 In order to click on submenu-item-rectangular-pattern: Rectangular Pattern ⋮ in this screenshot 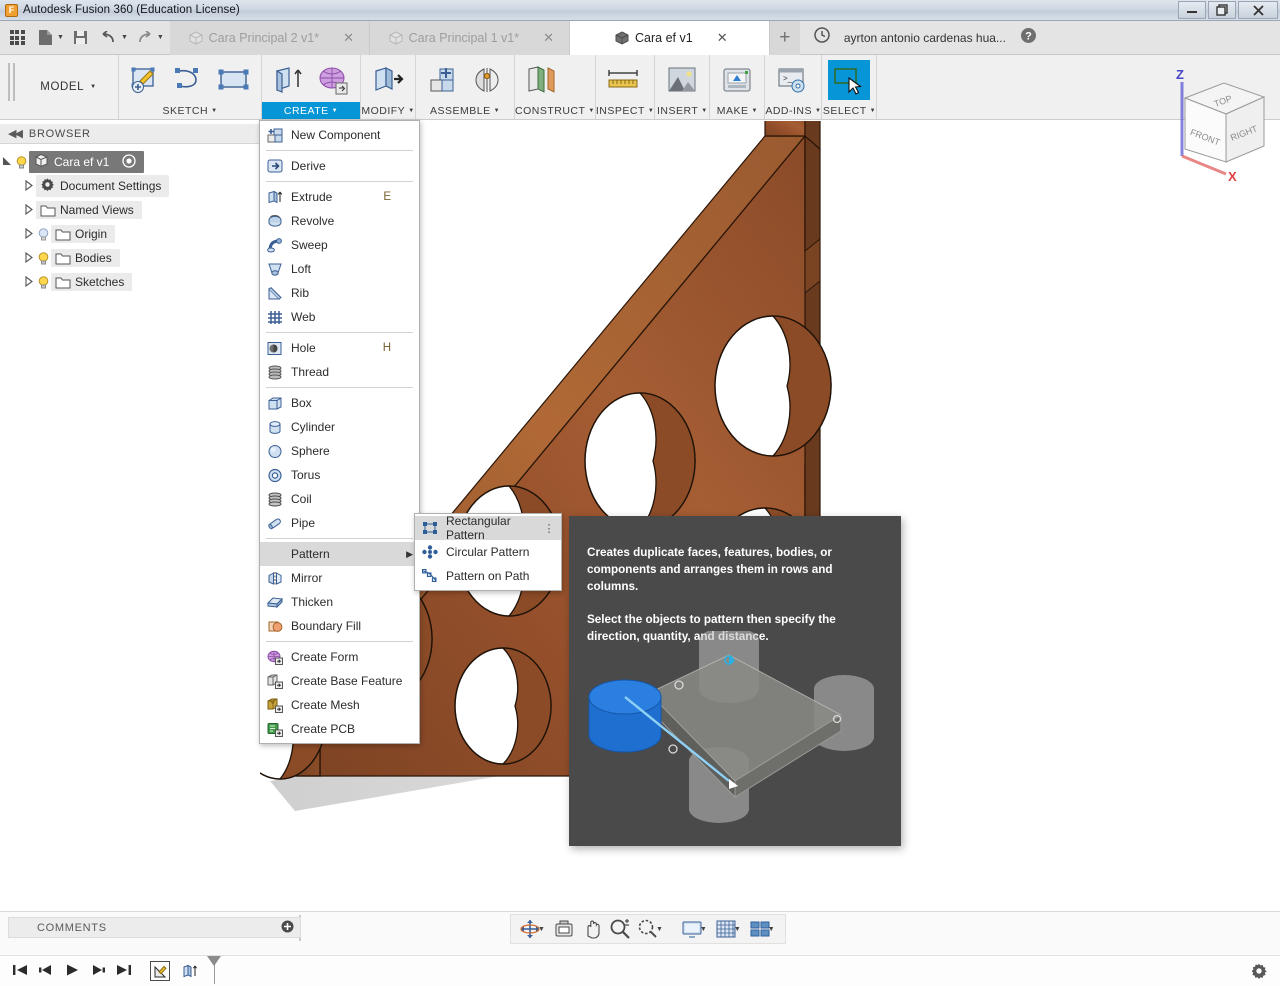, I will do `click(488, 528)`.